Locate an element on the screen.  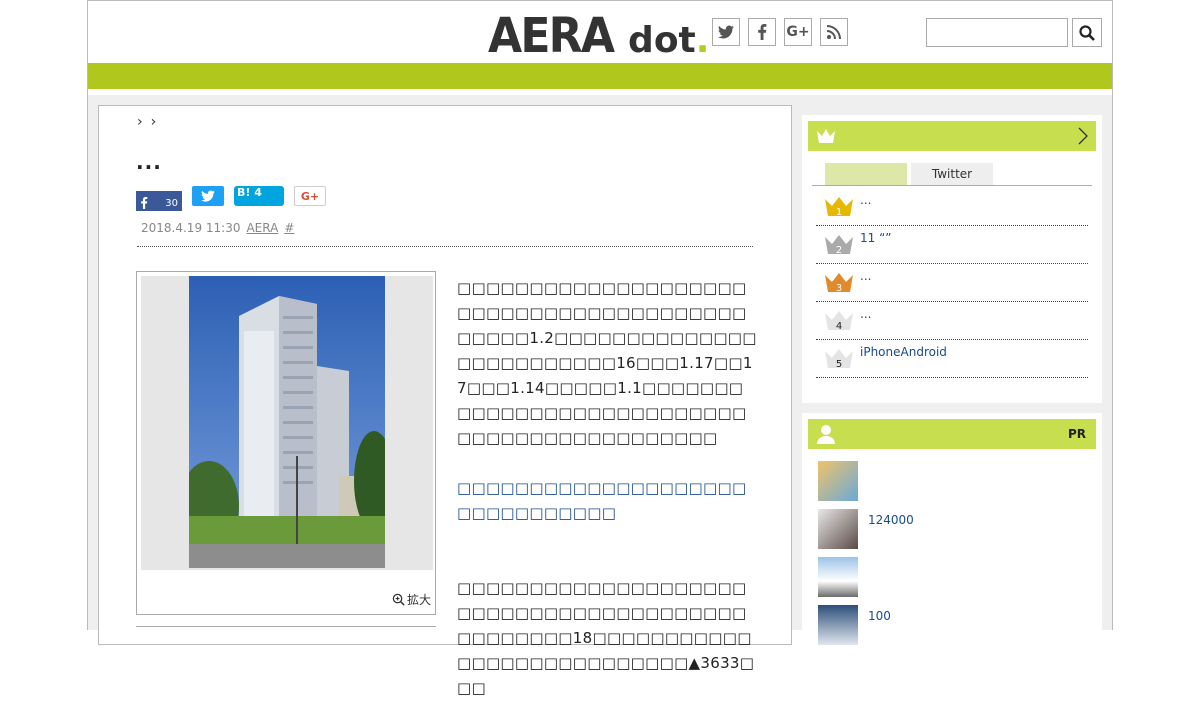
svg-text: 3 is located at coordinates (839, 288).